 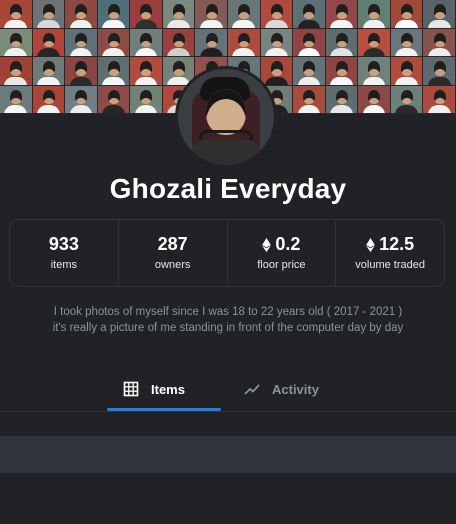 What do you see at coordinates (226, 112) in the screenshot?
I see `avatar-face-shape` at bounding box center [226, 112].